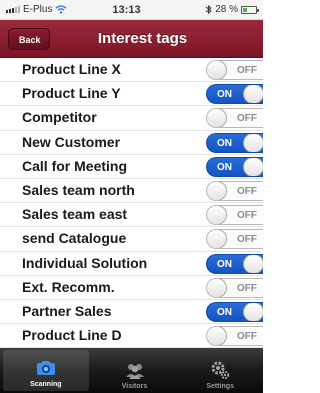 The image size is (320, 393). I want to click on back-button: Back, so click(29, 39).